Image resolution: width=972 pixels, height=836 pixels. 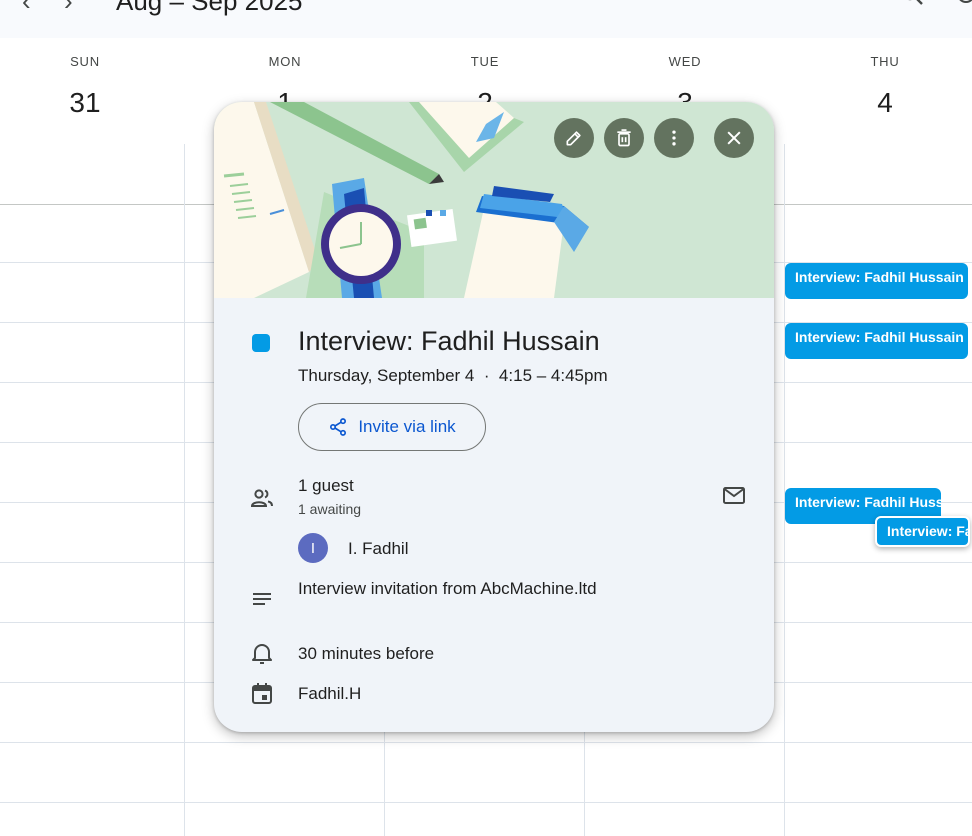 I want to click on trash-icon, so click(x=624, y=138).